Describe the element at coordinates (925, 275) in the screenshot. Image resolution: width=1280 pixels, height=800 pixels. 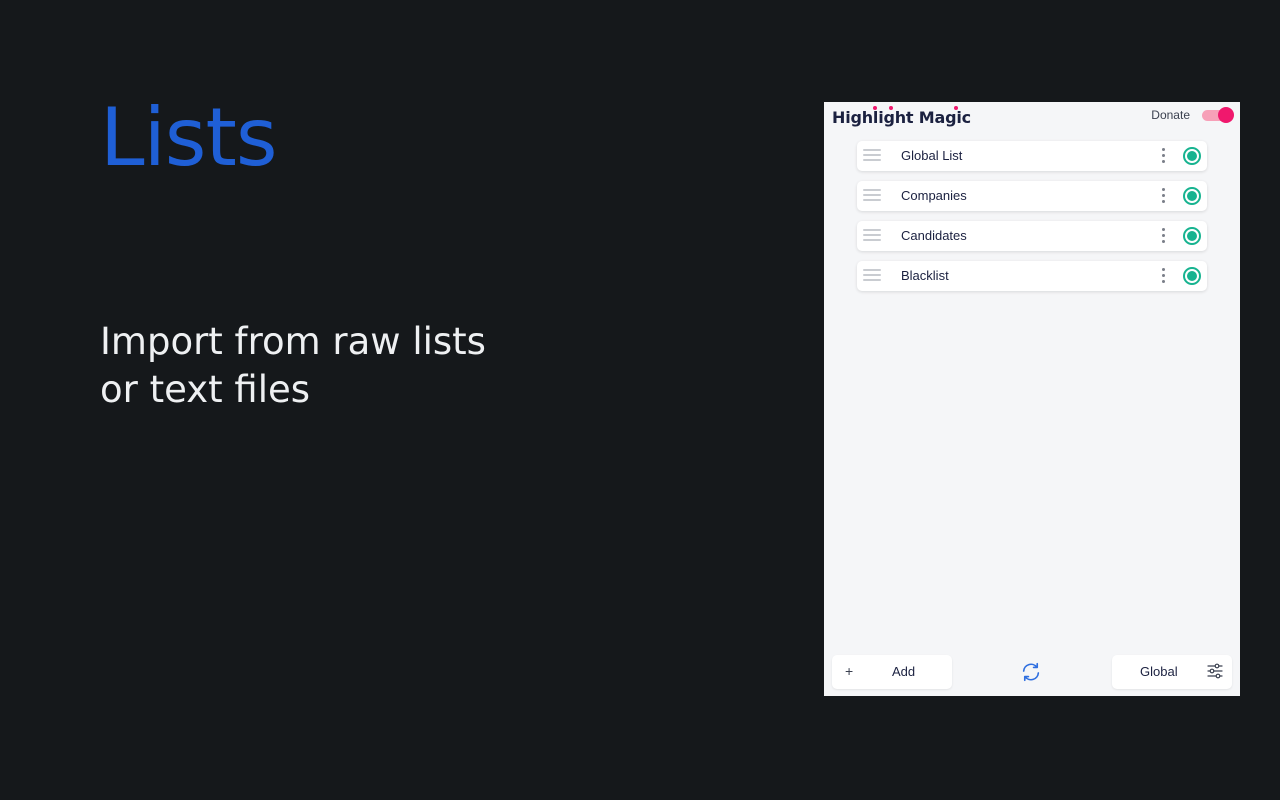
I see `list-name: Blacklist` at that location.